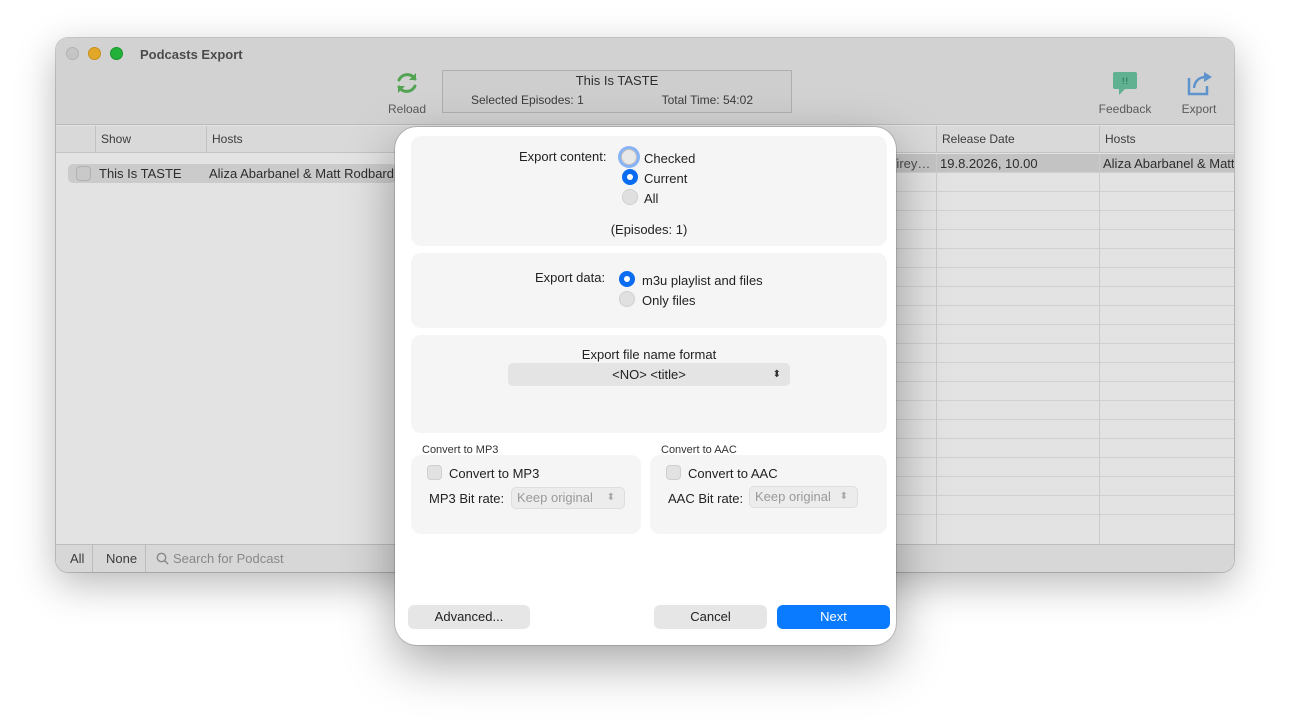 The width and height of the screenshot is (1290, 720). Describe the element at coordinates (733, 473) in the screenshot. I see `convert-aac-label: Convert to AAC` at that location.